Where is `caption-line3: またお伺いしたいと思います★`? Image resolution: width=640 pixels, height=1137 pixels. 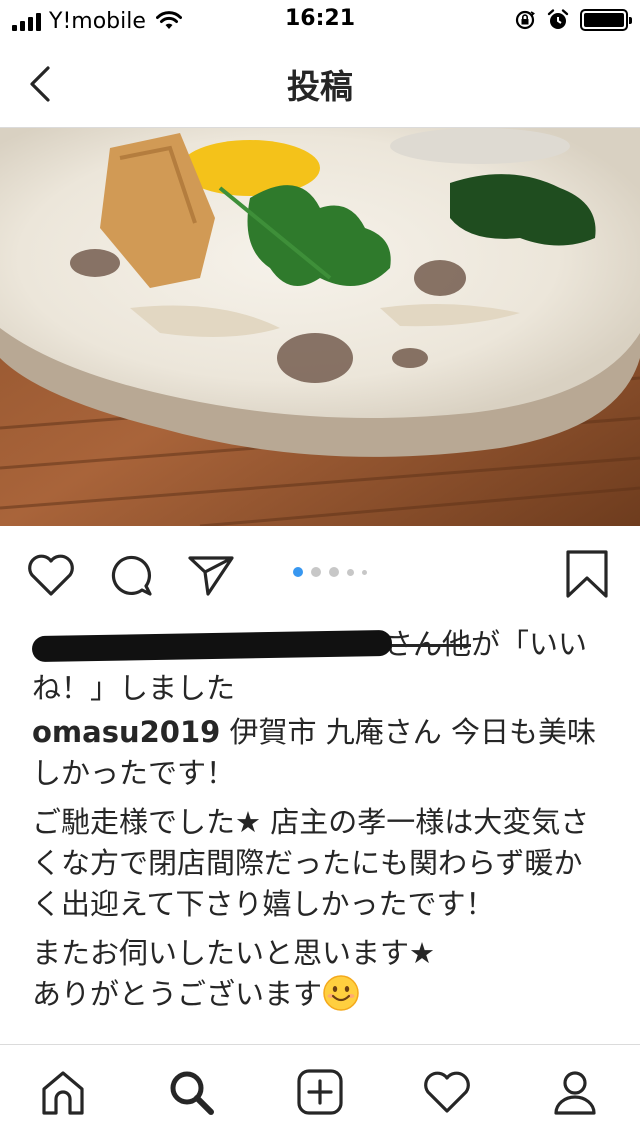
caption-line3: またお伺いしたいと思います★ is located at coordinates (233, 953).